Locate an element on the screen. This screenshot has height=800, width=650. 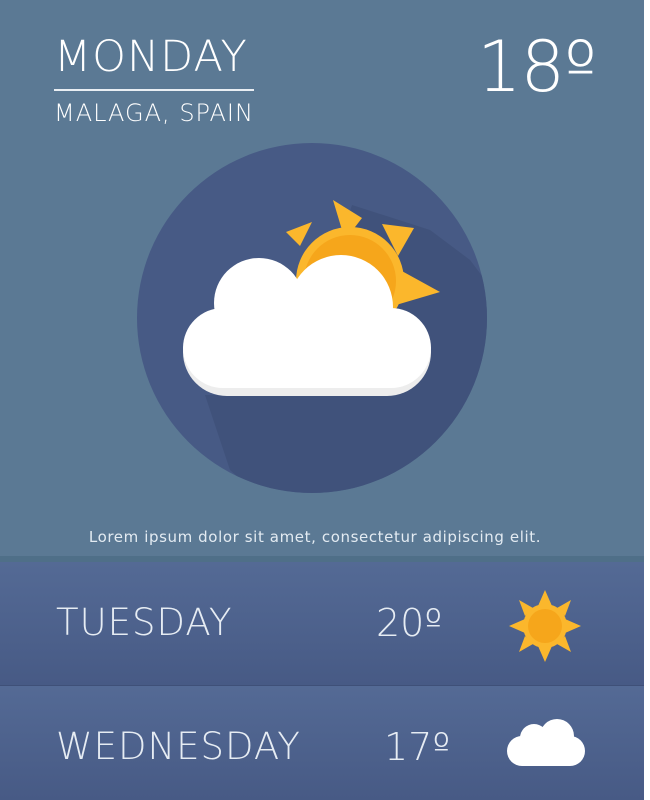
sun-icon is located at coordinates (545, 626).